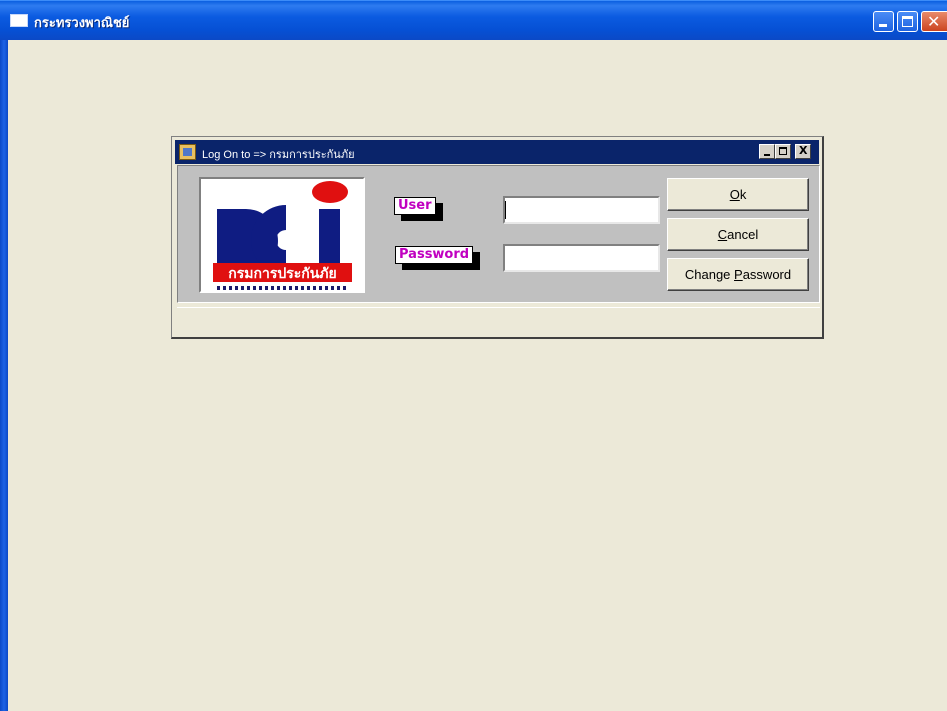 The width and height of the screenshot is (947, 711). What do you see at coordinates (473, 20) in the screenshot?
I see `main-title-bar: กระทรวงพาณิชย์ ✕` at bounding box center [473, 20].